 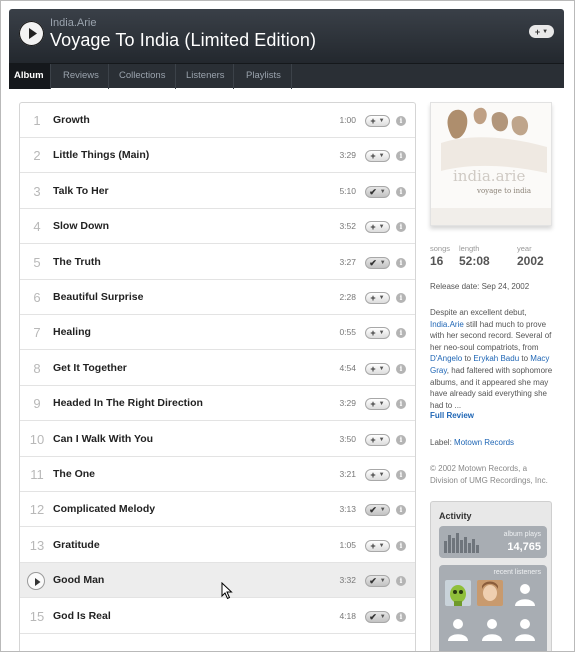 What do you see at coordinates (217, 368) in the screenshot?
I see `track-row: 8 Get It Together 4:54 + ▼ i` at bounding box center [217, 368].